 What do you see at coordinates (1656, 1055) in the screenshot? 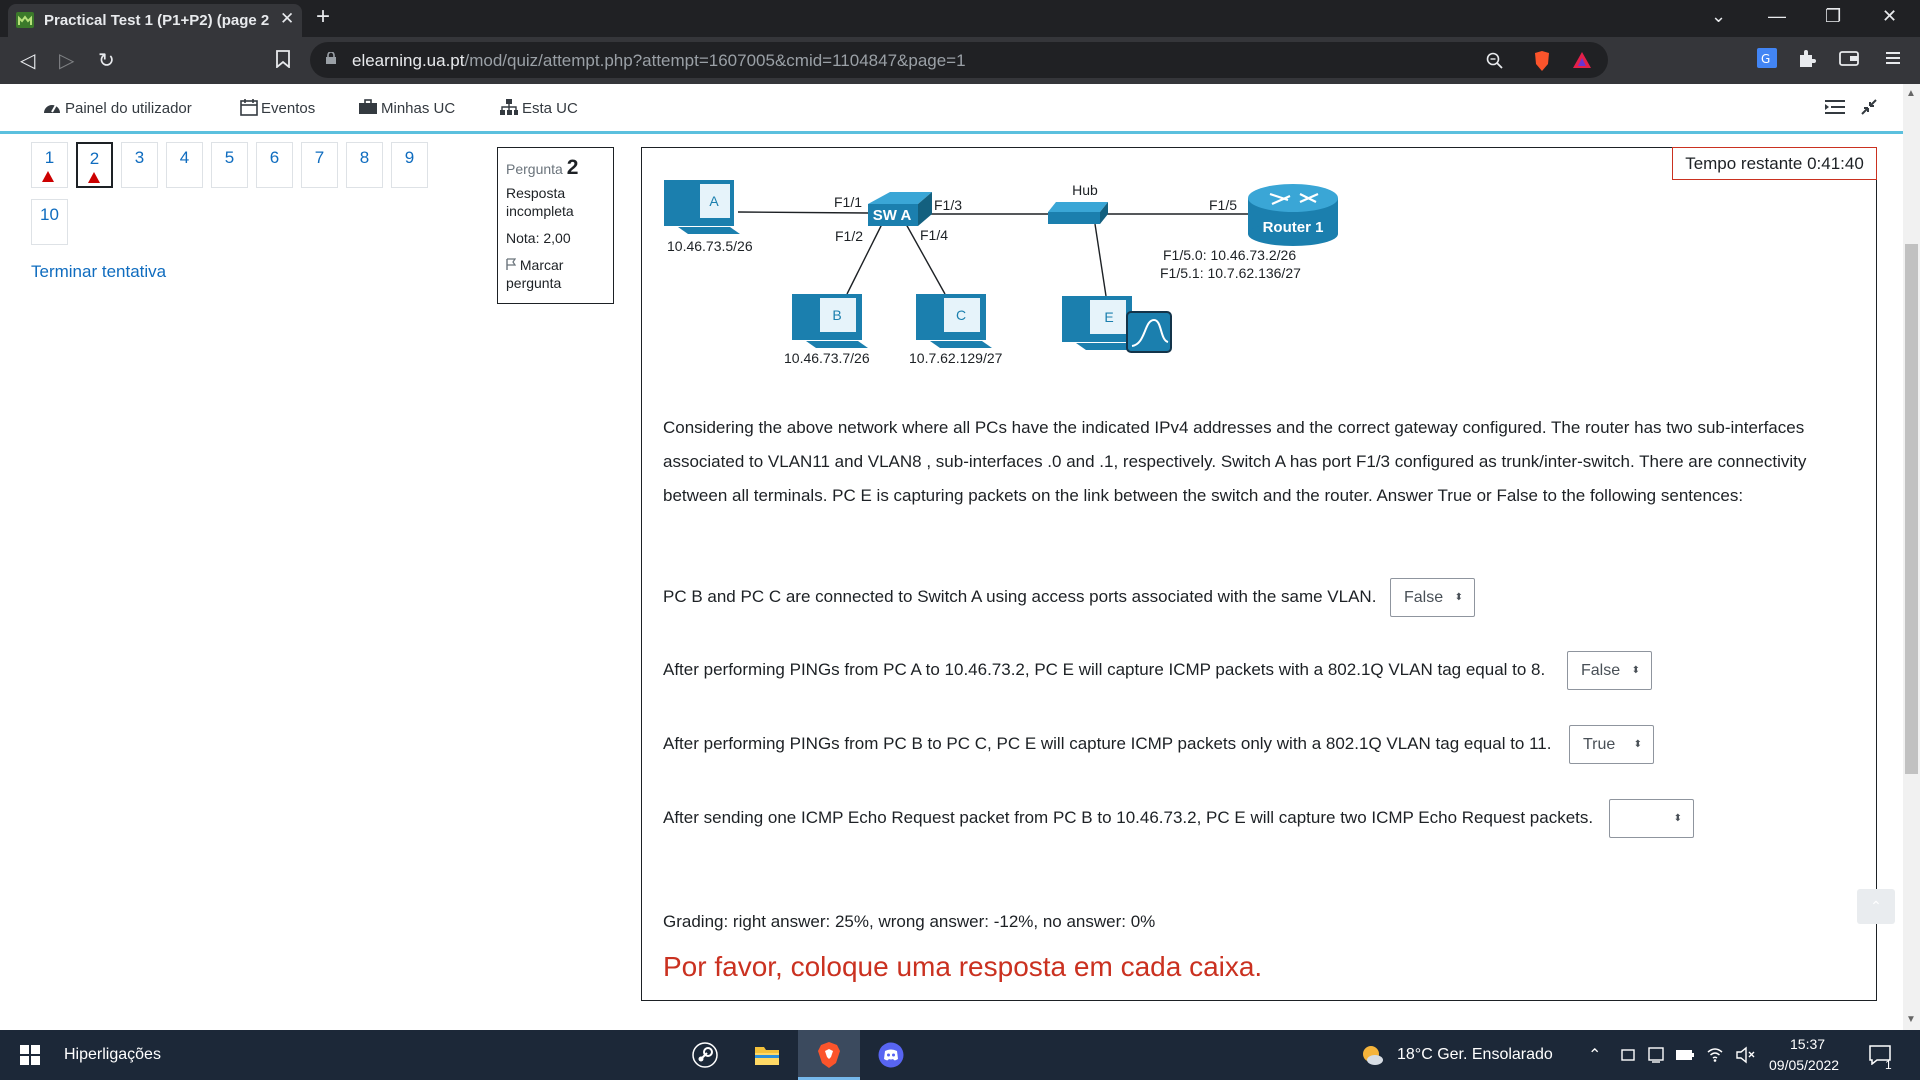
I see `device-icon` at bounding box center [1656, 1055].